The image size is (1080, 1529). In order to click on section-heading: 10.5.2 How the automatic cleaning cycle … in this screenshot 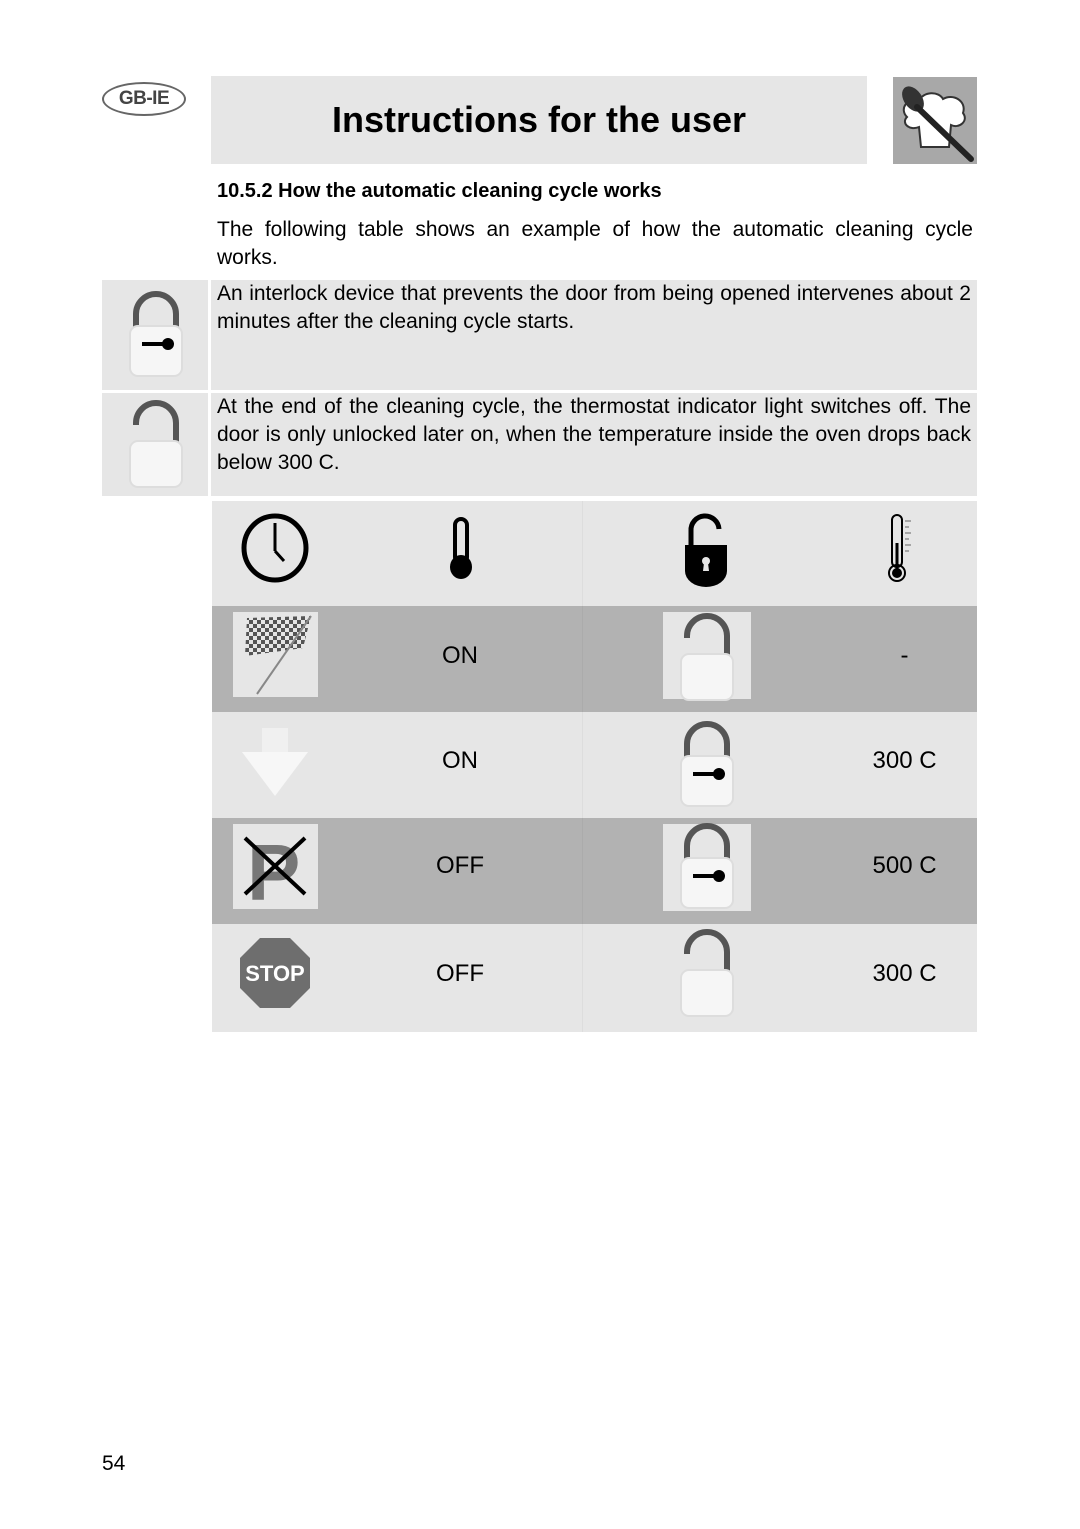, I will do `click(439, 191)`.